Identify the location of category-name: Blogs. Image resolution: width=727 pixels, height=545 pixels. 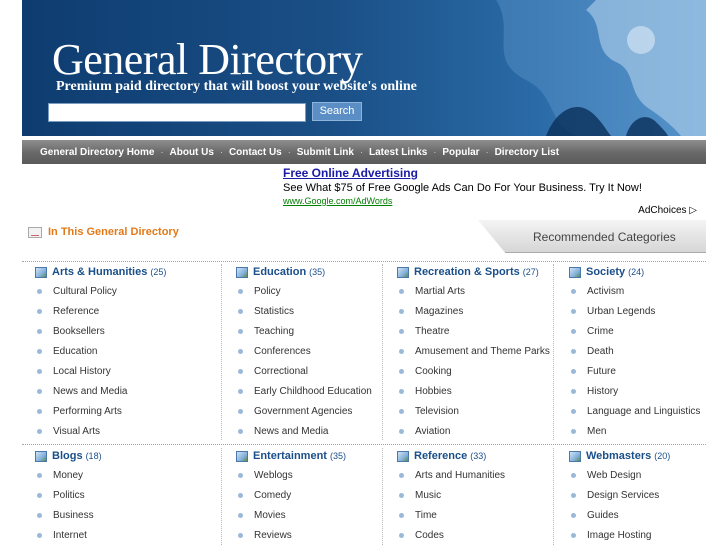
(67, 456).